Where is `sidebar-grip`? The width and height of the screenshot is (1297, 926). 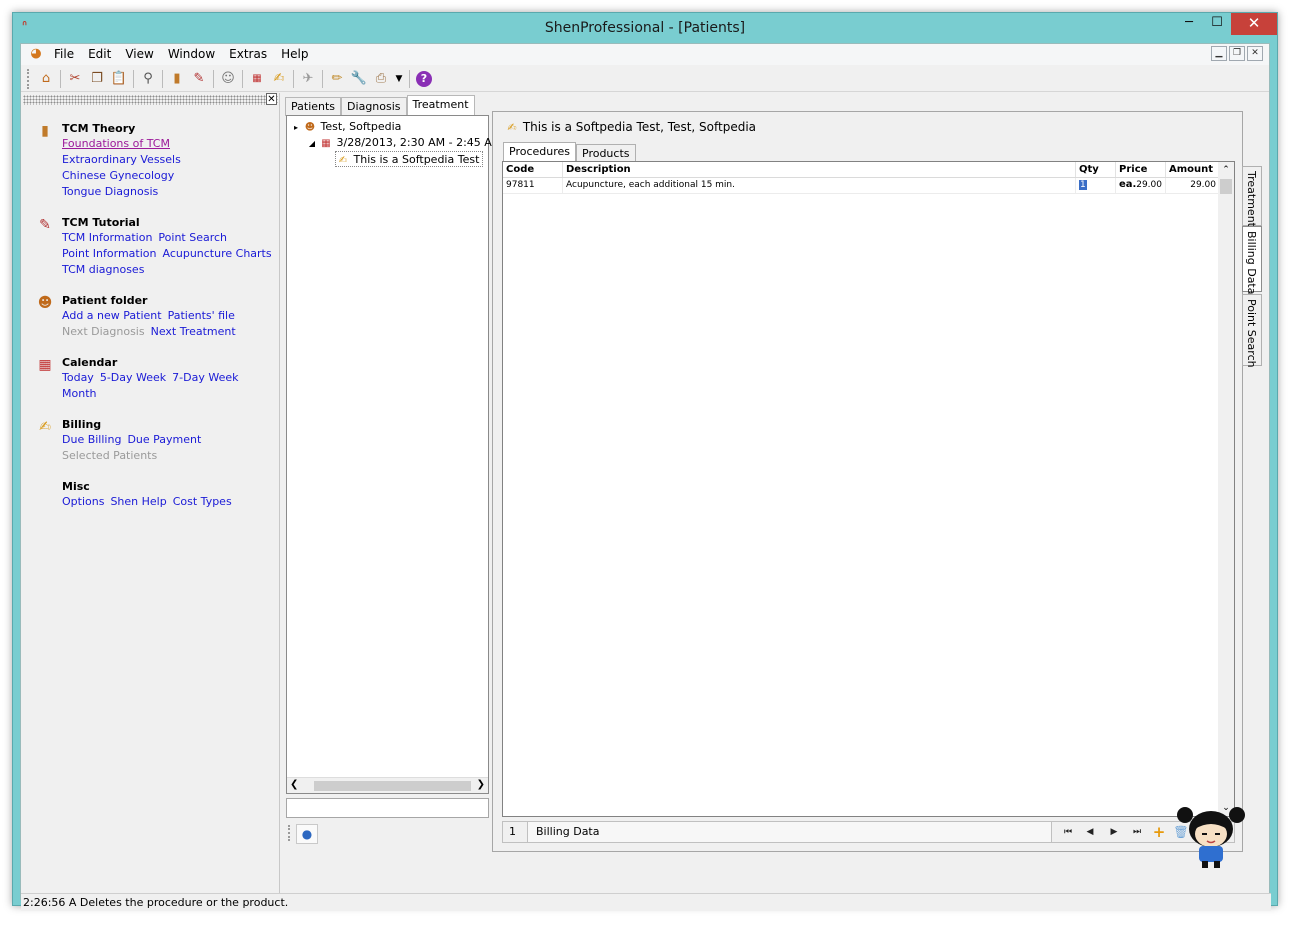 sidebar-grip is located at coordinates (150, 100).